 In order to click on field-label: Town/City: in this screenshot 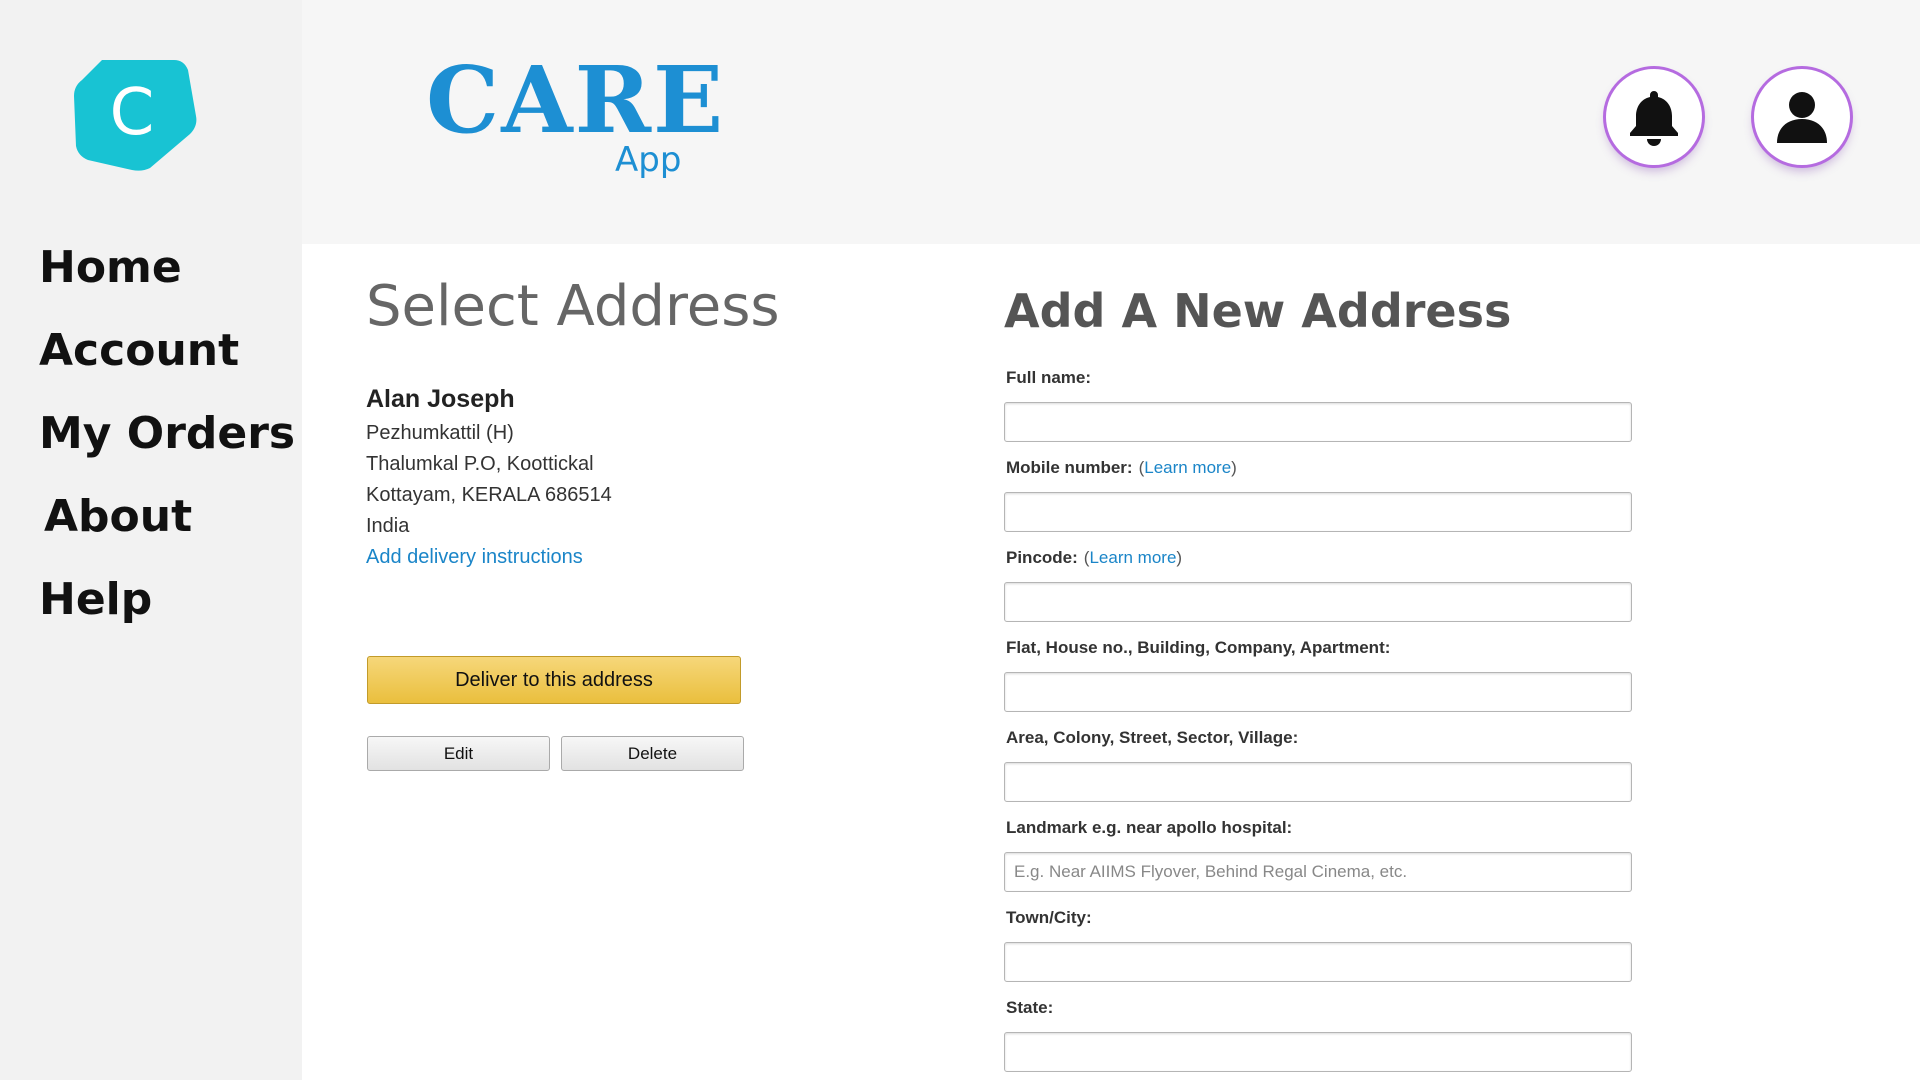, I will do `click(1049, 917)`.